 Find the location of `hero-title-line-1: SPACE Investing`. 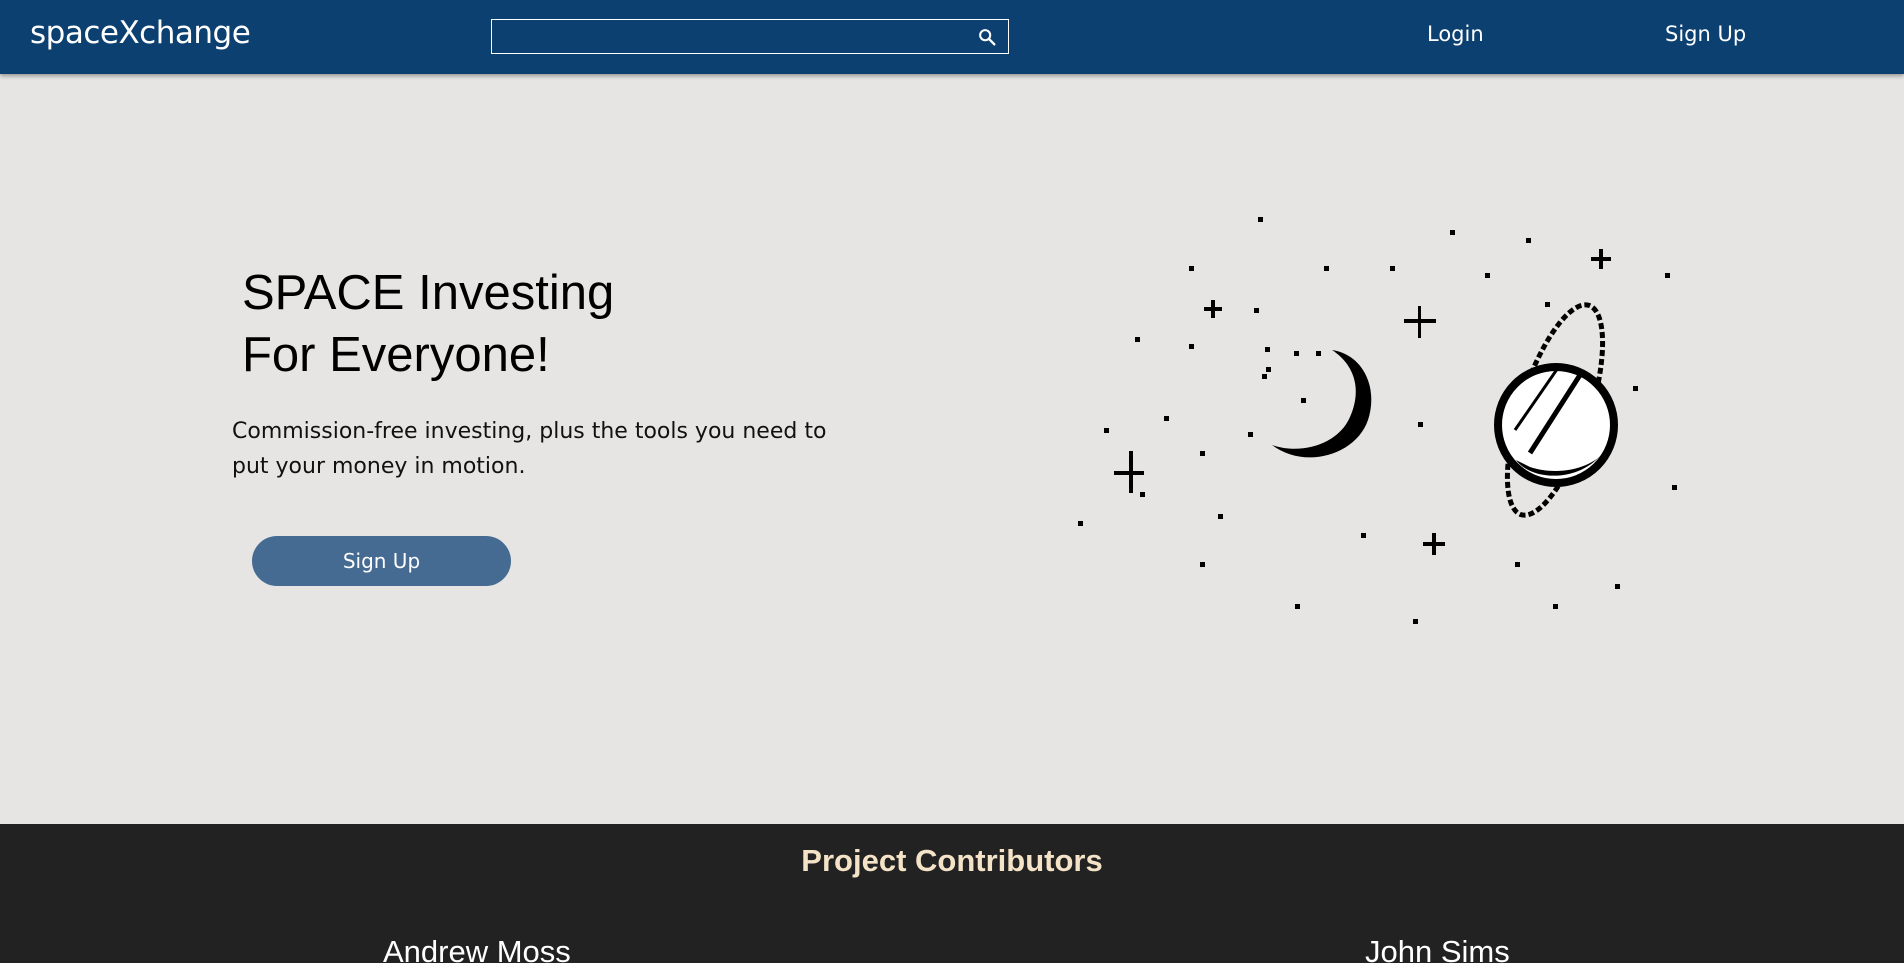

hero-title-line-1: SPACE Investing is located at coordinates (428, 293).